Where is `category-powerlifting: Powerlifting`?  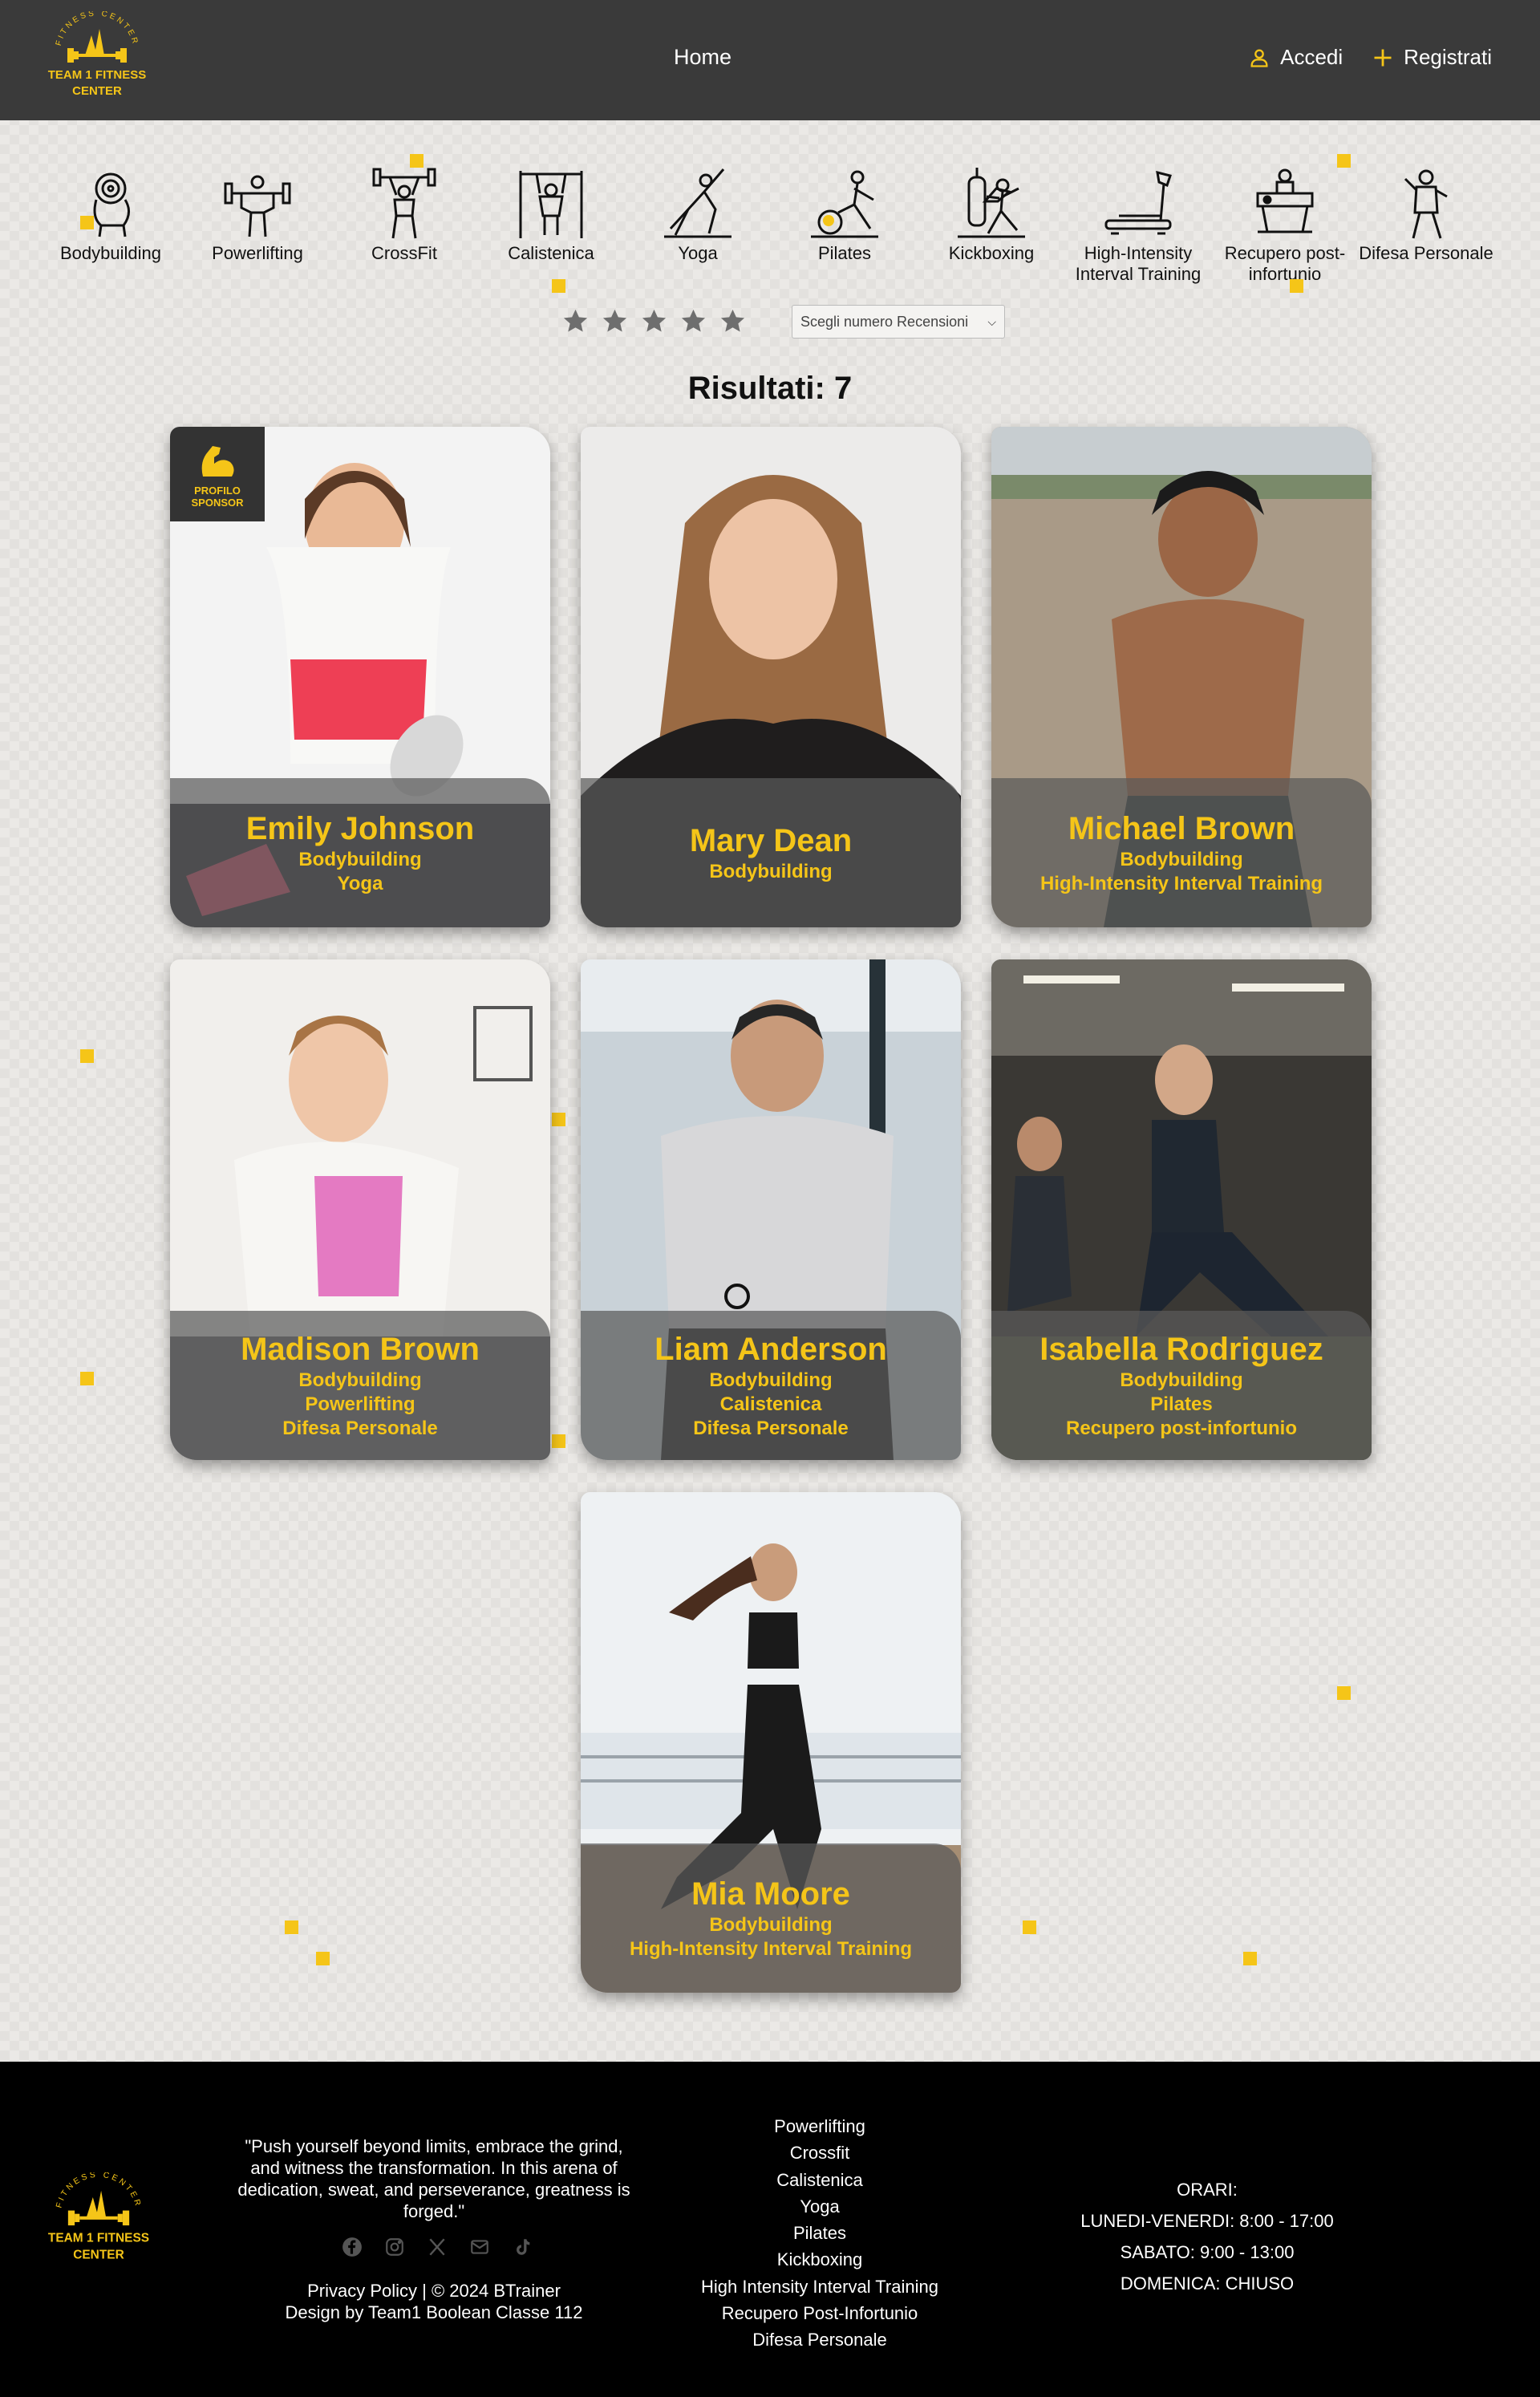
category-powerlifting: Powerlifting is located at coordinates (257, 214).